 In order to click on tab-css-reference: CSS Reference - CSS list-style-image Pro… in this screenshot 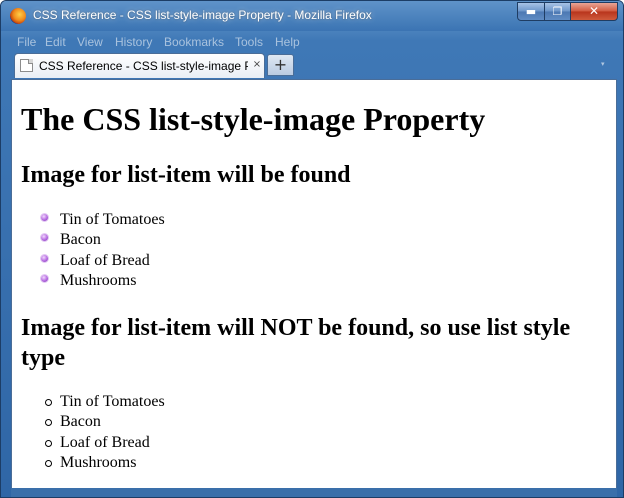, I will do `click(139, 65)`.